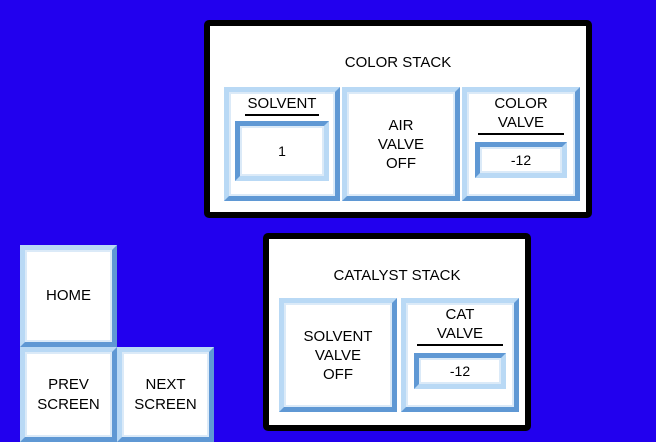 This screenshot has height=442, width=656. I want to click on cat-valve-value: -12, so click(460, 370).